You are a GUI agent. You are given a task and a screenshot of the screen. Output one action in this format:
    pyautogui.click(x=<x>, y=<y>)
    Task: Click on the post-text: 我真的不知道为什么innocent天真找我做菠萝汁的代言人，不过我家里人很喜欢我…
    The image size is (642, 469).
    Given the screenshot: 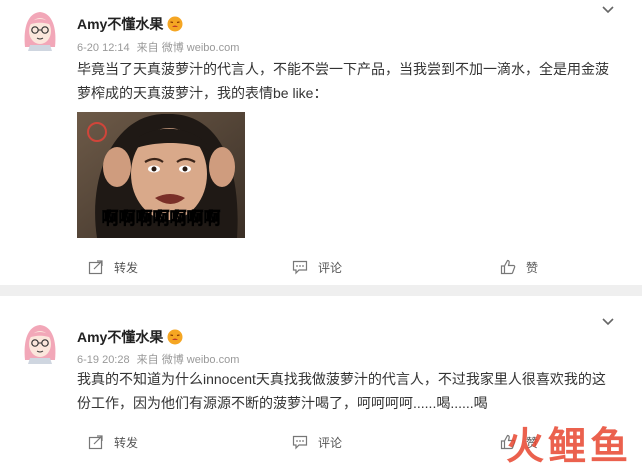 What is the action you would take?
    pyautogui.click(x=352, y=391)
    